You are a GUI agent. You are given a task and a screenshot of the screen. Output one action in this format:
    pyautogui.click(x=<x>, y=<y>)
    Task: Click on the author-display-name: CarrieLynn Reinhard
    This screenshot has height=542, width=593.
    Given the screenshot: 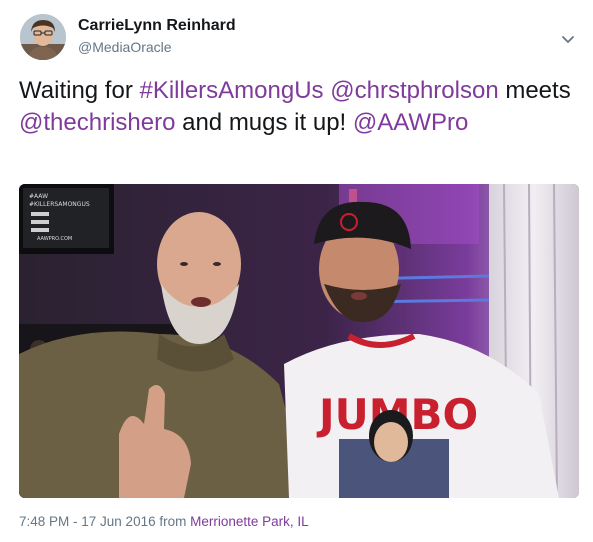 What is the action you would take?
    pyautogui.click(x=157, y=26)
    